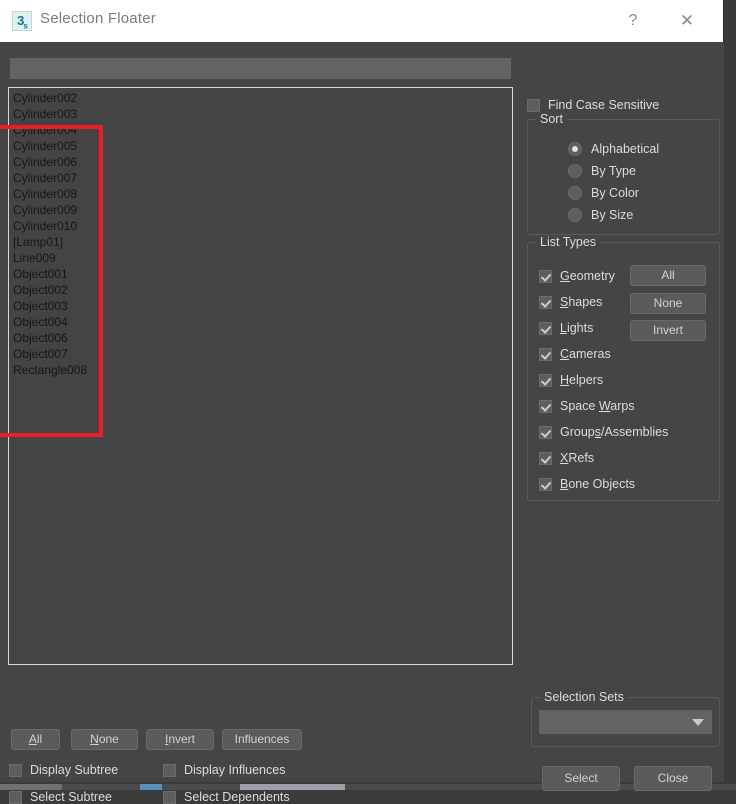 Image resolution: width=736 pixels, height=804 pixels. Describe the element at coordinates (581, 302) in the screenshot. I see `list-type-label: Shapes` at that location.